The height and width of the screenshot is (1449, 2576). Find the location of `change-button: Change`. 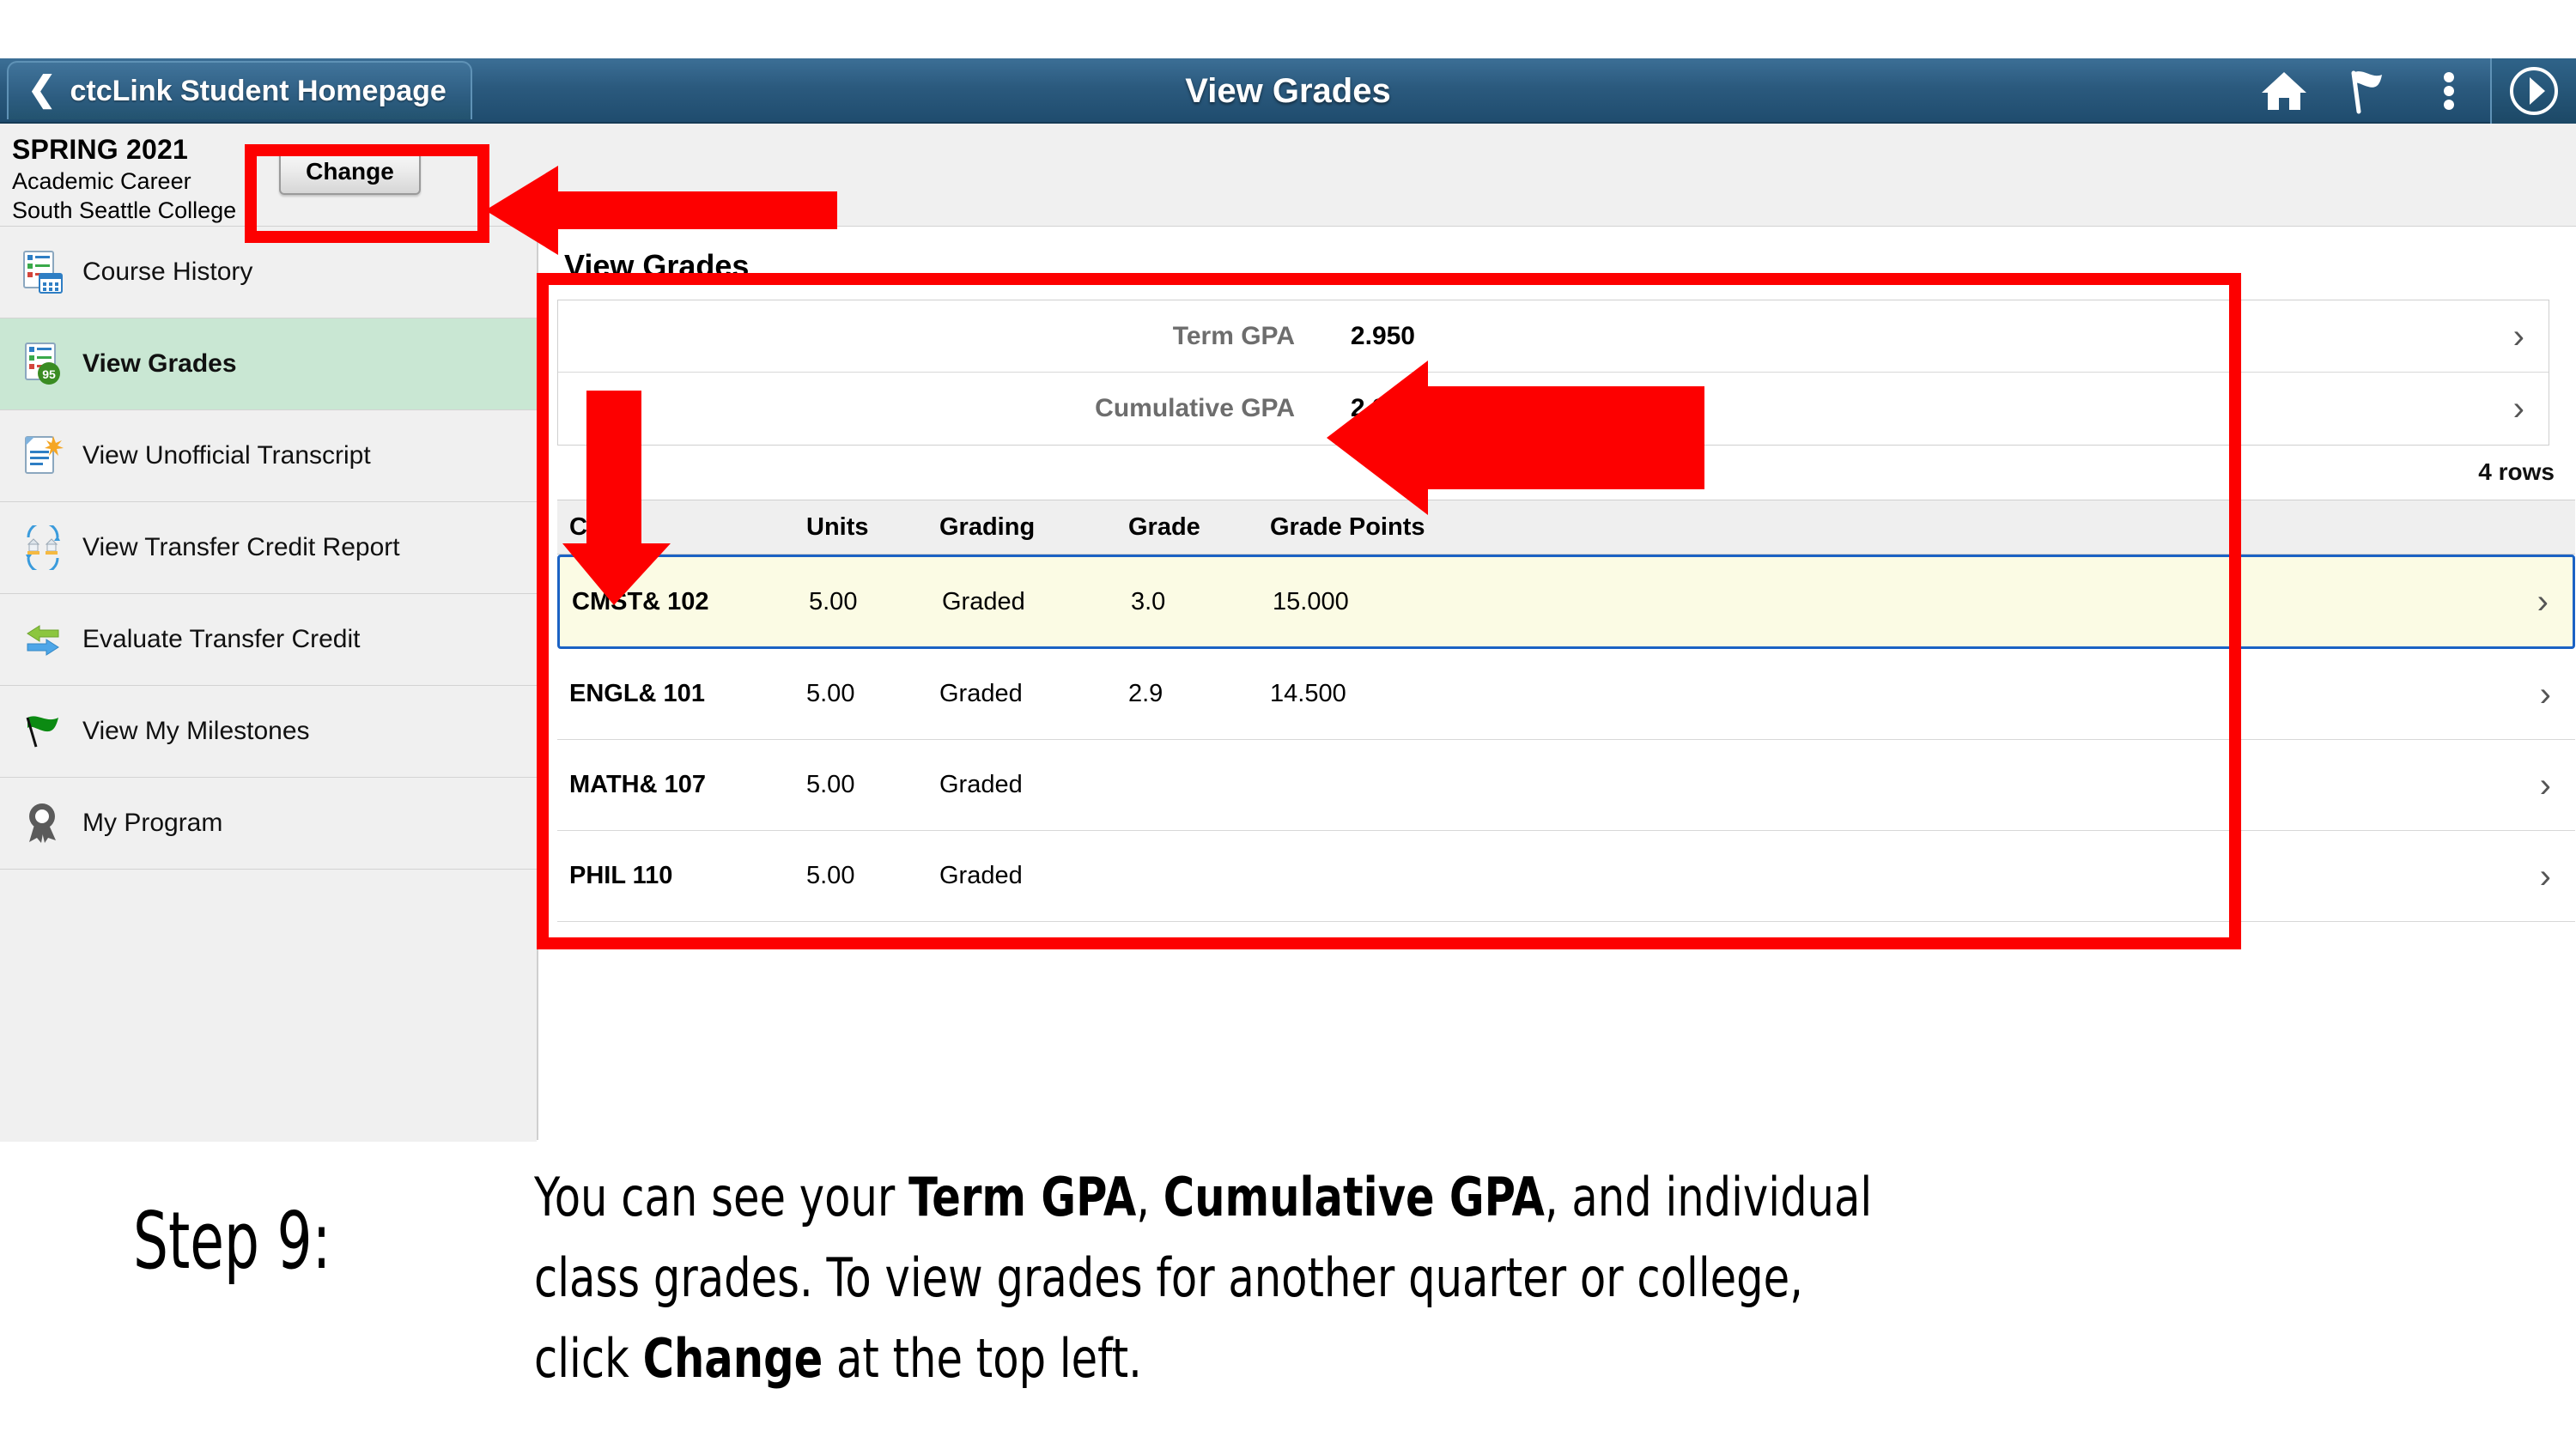

change-button: Change is located at coordinates (350, 171).